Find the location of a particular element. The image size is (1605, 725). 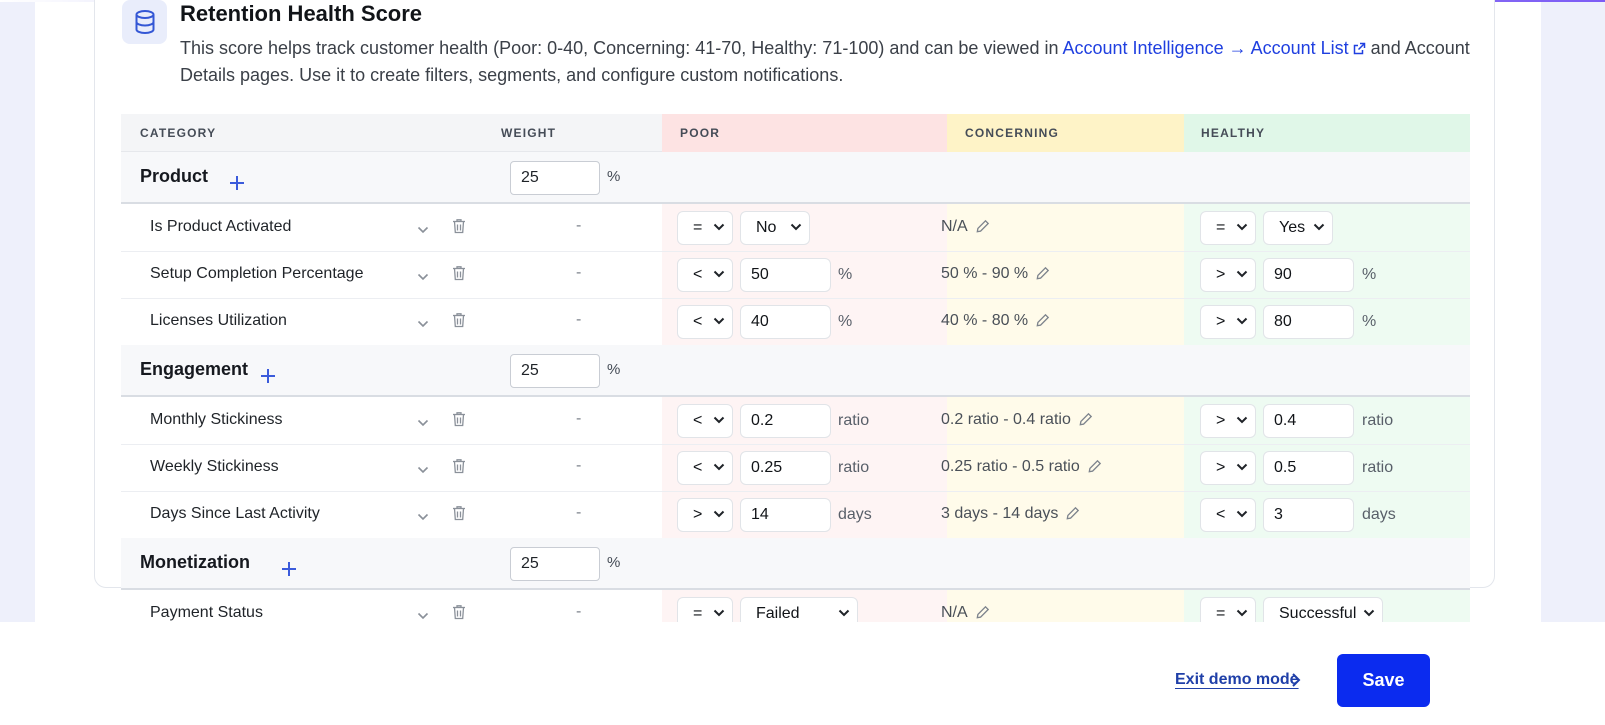

healthy-value-input: 80 is located at coordinates (1308, 322).